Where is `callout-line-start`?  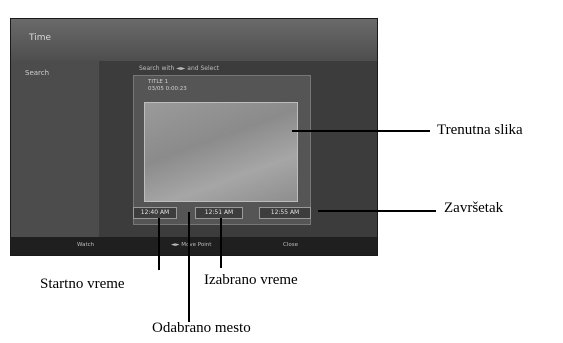
callout-line-start is located at coordinates (159, 244).